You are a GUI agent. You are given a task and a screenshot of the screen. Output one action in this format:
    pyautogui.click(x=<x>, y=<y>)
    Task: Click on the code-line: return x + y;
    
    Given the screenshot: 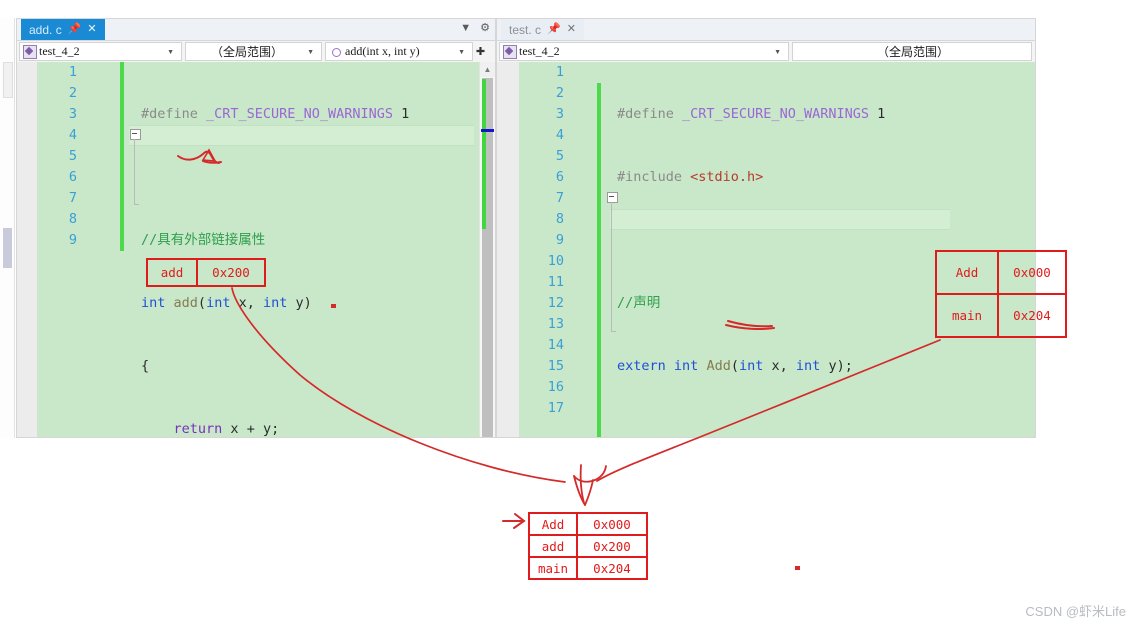 What is the action you would take?
    pyautogui.click(x=210, y=429)
    